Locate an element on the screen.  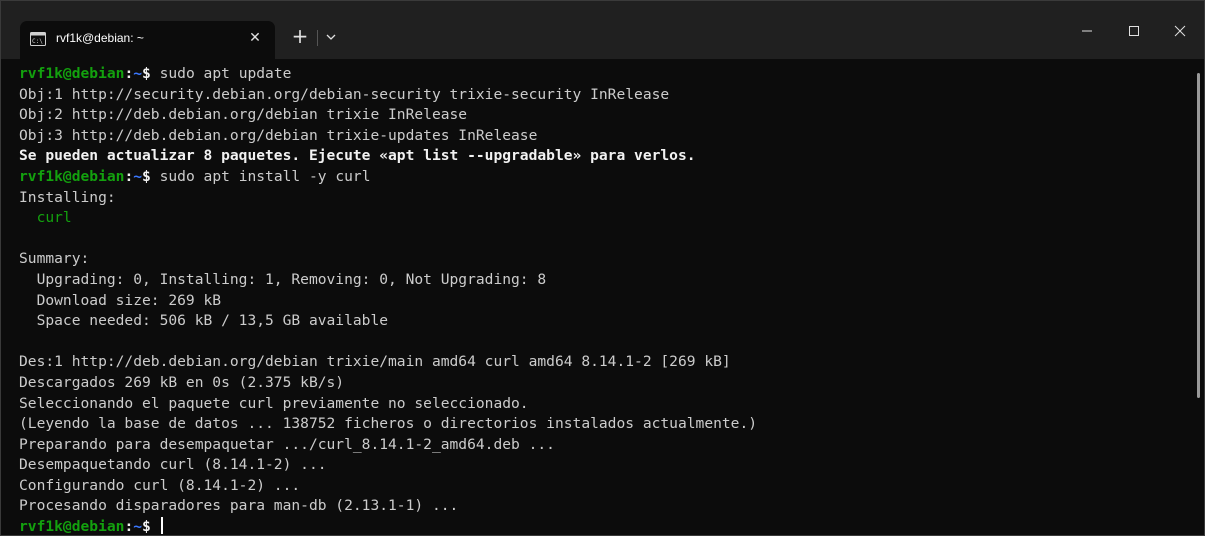
prompt-line: rvf1k@debian:~$ is located at coordinates (604, 526).